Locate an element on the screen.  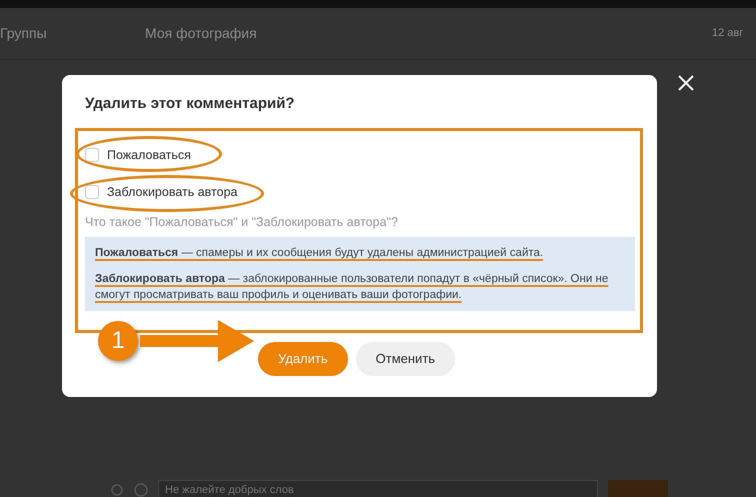
info-text: Пожаловаться — спамеры и их сообщения будут удалены администрацией сайта. is located at coordinates (319, 253).